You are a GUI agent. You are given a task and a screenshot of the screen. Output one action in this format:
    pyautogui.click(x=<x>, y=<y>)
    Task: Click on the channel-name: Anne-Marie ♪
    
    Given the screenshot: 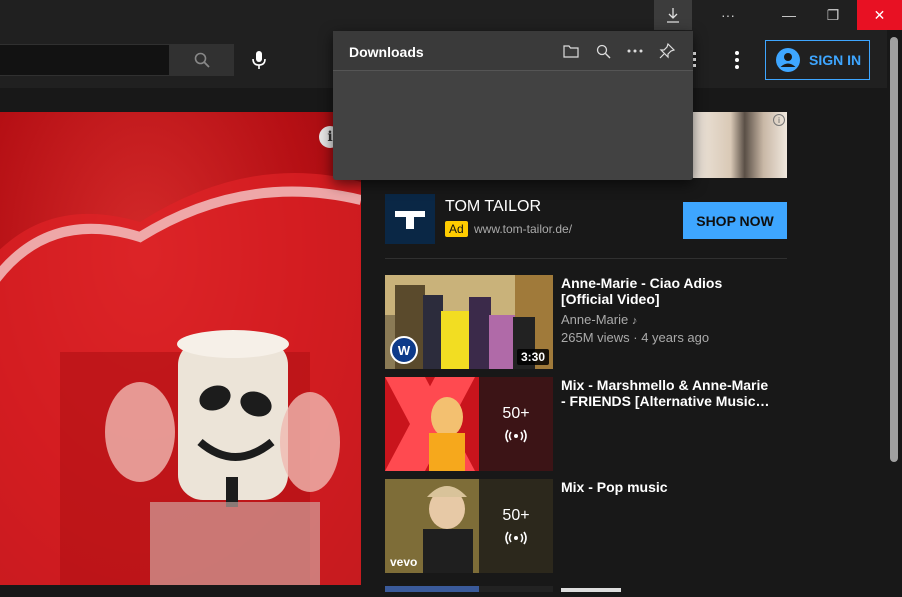 What is the action you would take?
    pyautogui.click(x=599, y=319)
    